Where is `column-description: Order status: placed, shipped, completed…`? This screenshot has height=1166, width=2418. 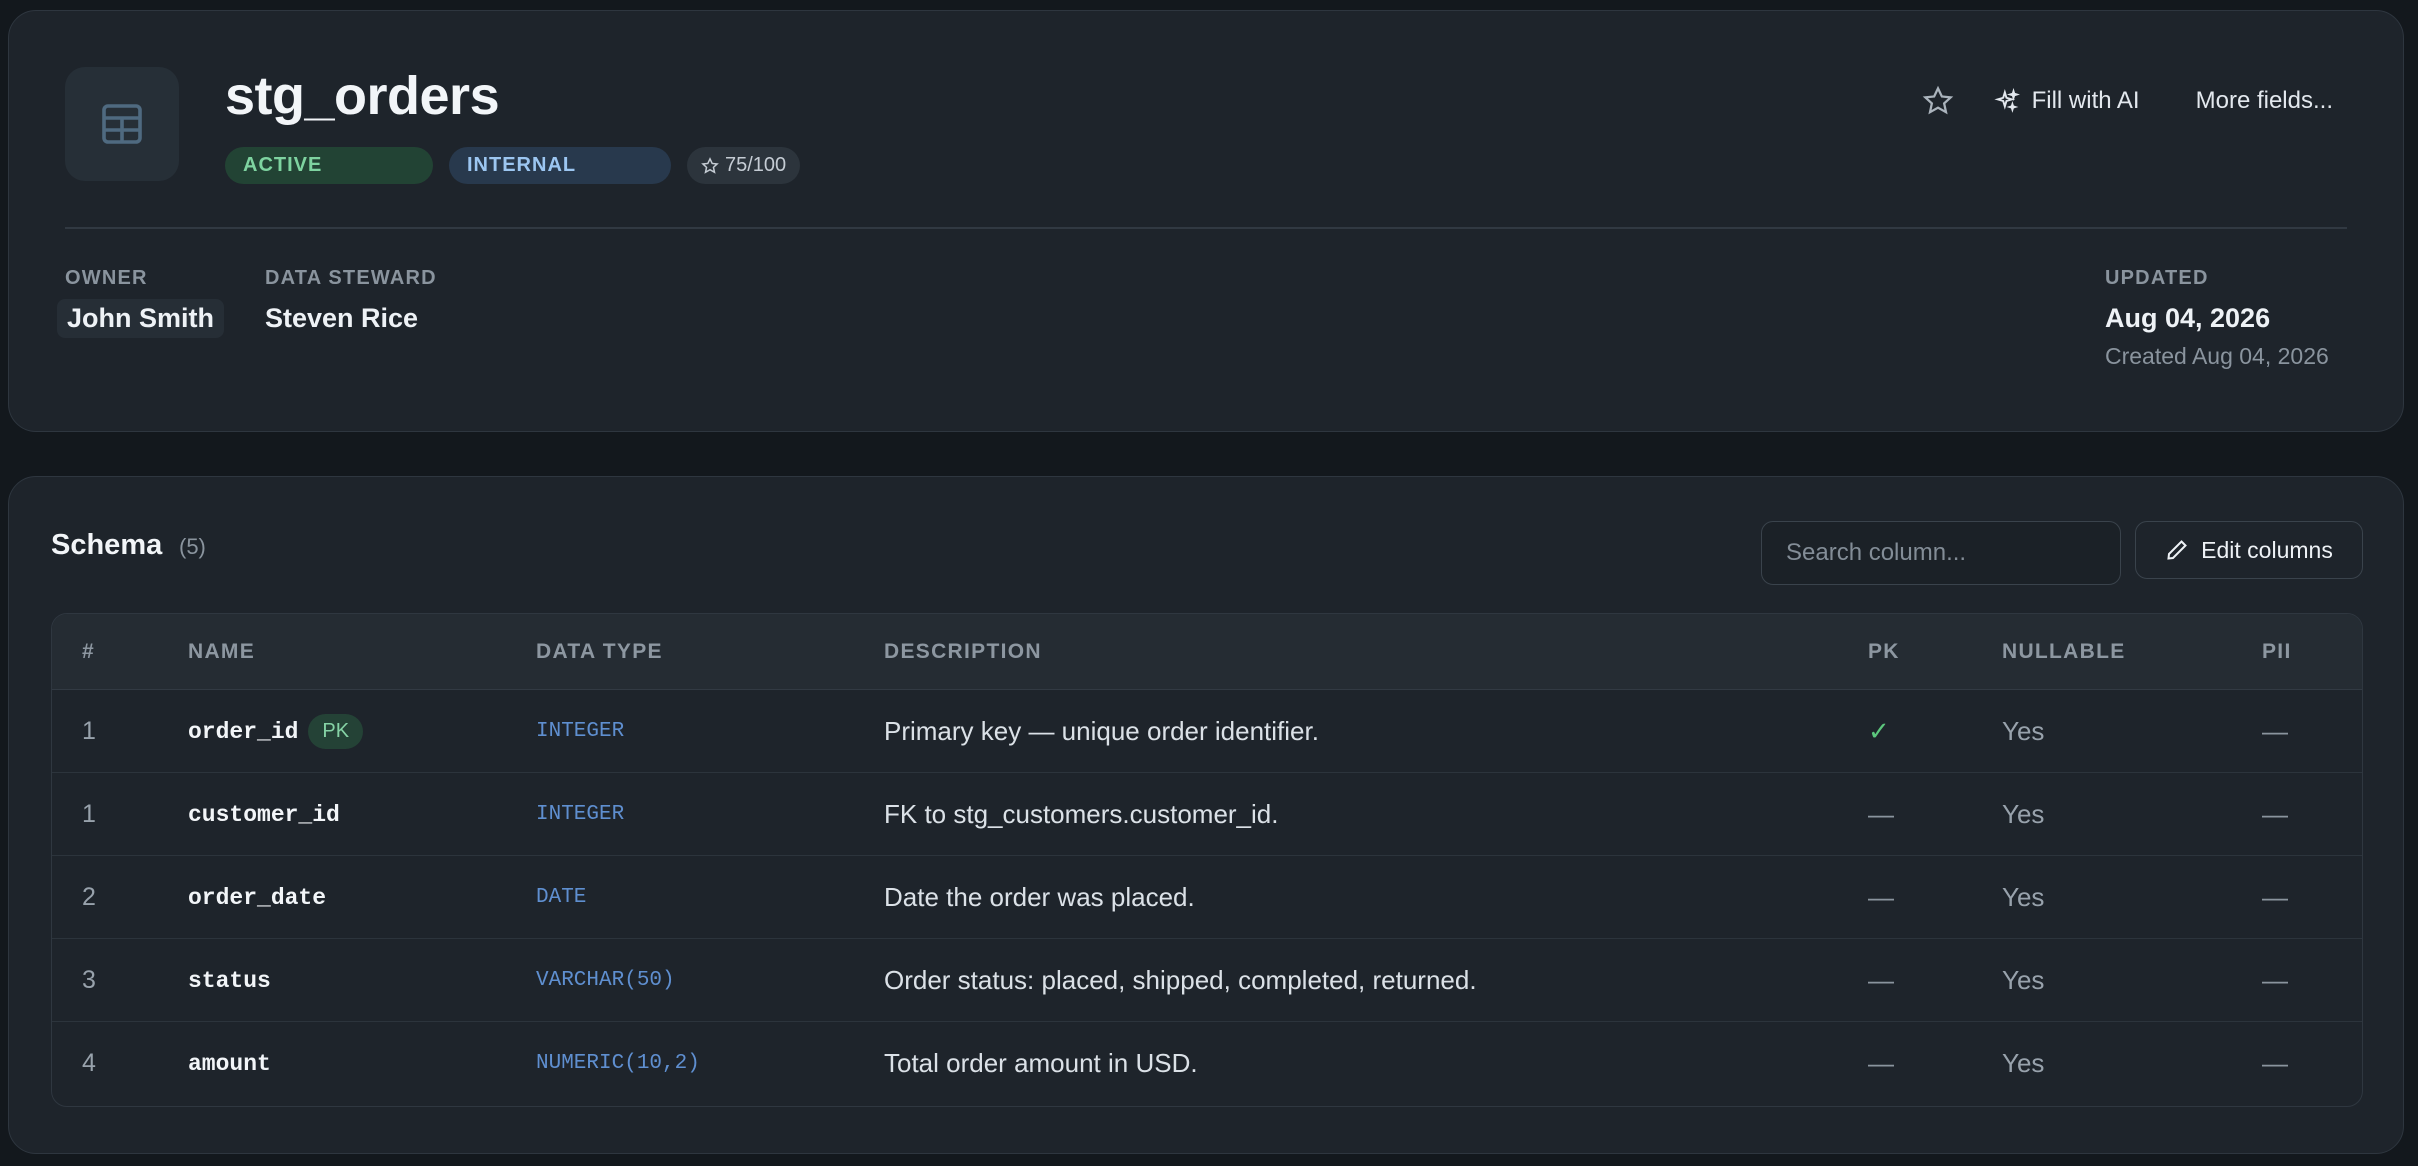
column-description: Order status: placed, shipped, completed… is located at coordinates (1180, 980).